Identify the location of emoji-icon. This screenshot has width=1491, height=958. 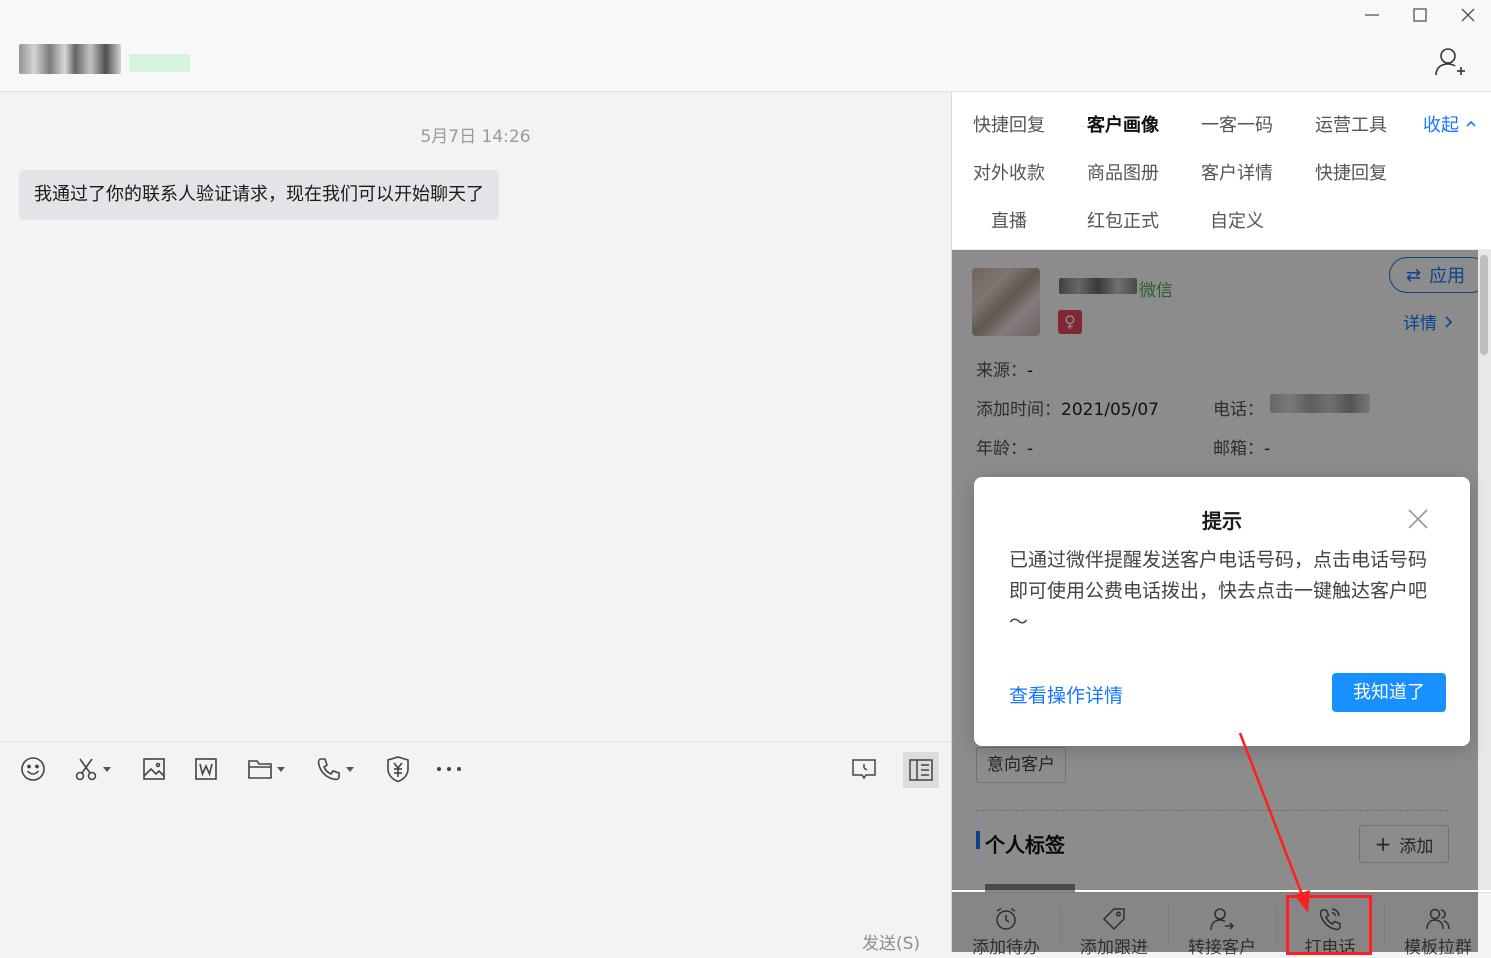
(33, 769).